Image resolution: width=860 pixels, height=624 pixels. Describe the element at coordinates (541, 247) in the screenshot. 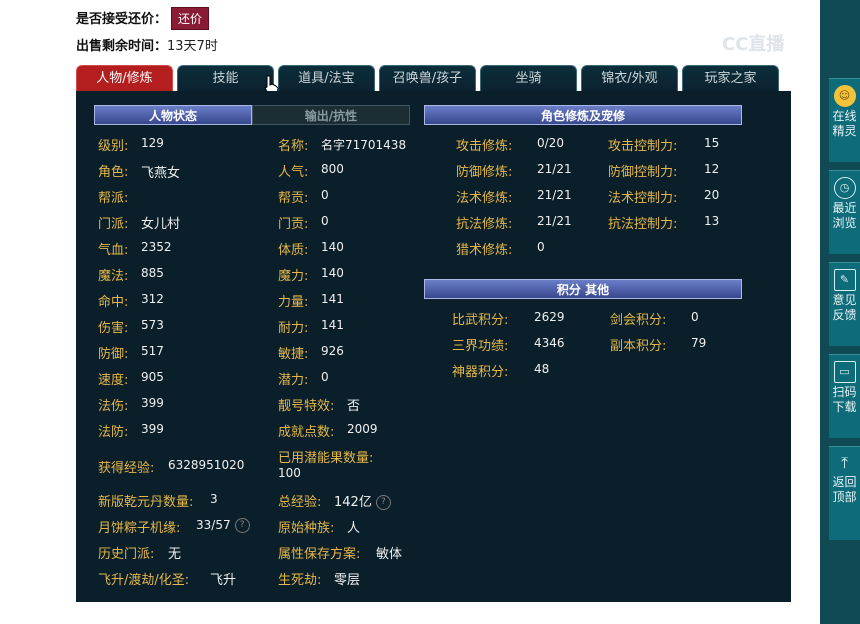

I see `cultivation-value: 0` at that location.